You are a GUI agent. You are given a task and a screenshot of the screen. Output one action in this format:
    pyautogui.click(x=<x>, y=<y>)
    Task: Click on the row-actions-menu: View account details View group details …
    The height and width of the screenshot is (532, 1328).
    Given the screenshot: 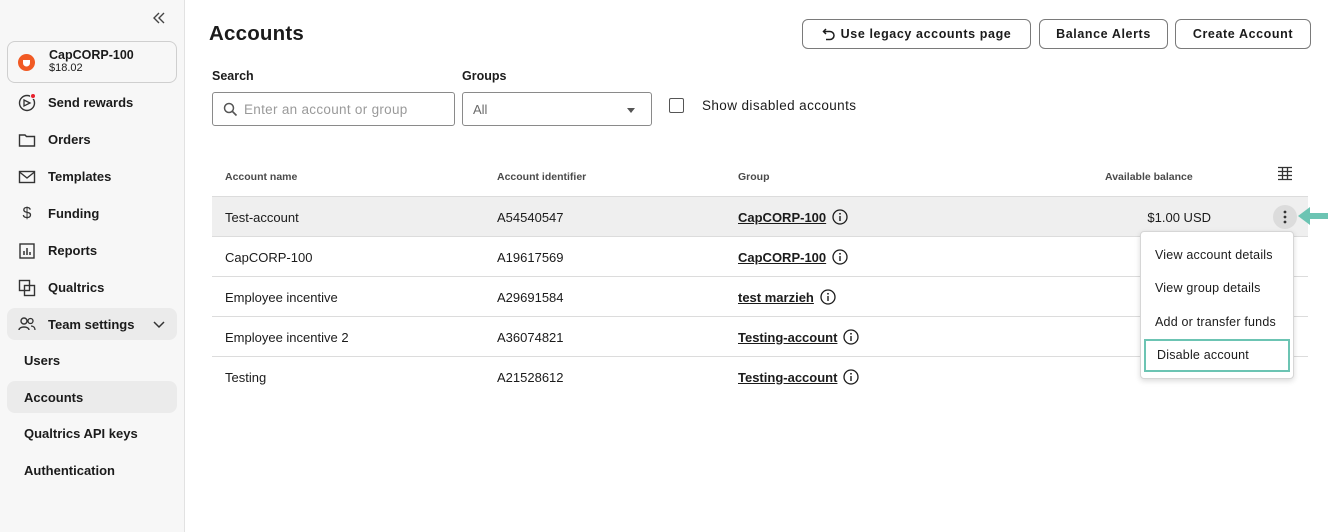 What is the action you would take?
    pyautogui.click(x=1217, y=305)
    